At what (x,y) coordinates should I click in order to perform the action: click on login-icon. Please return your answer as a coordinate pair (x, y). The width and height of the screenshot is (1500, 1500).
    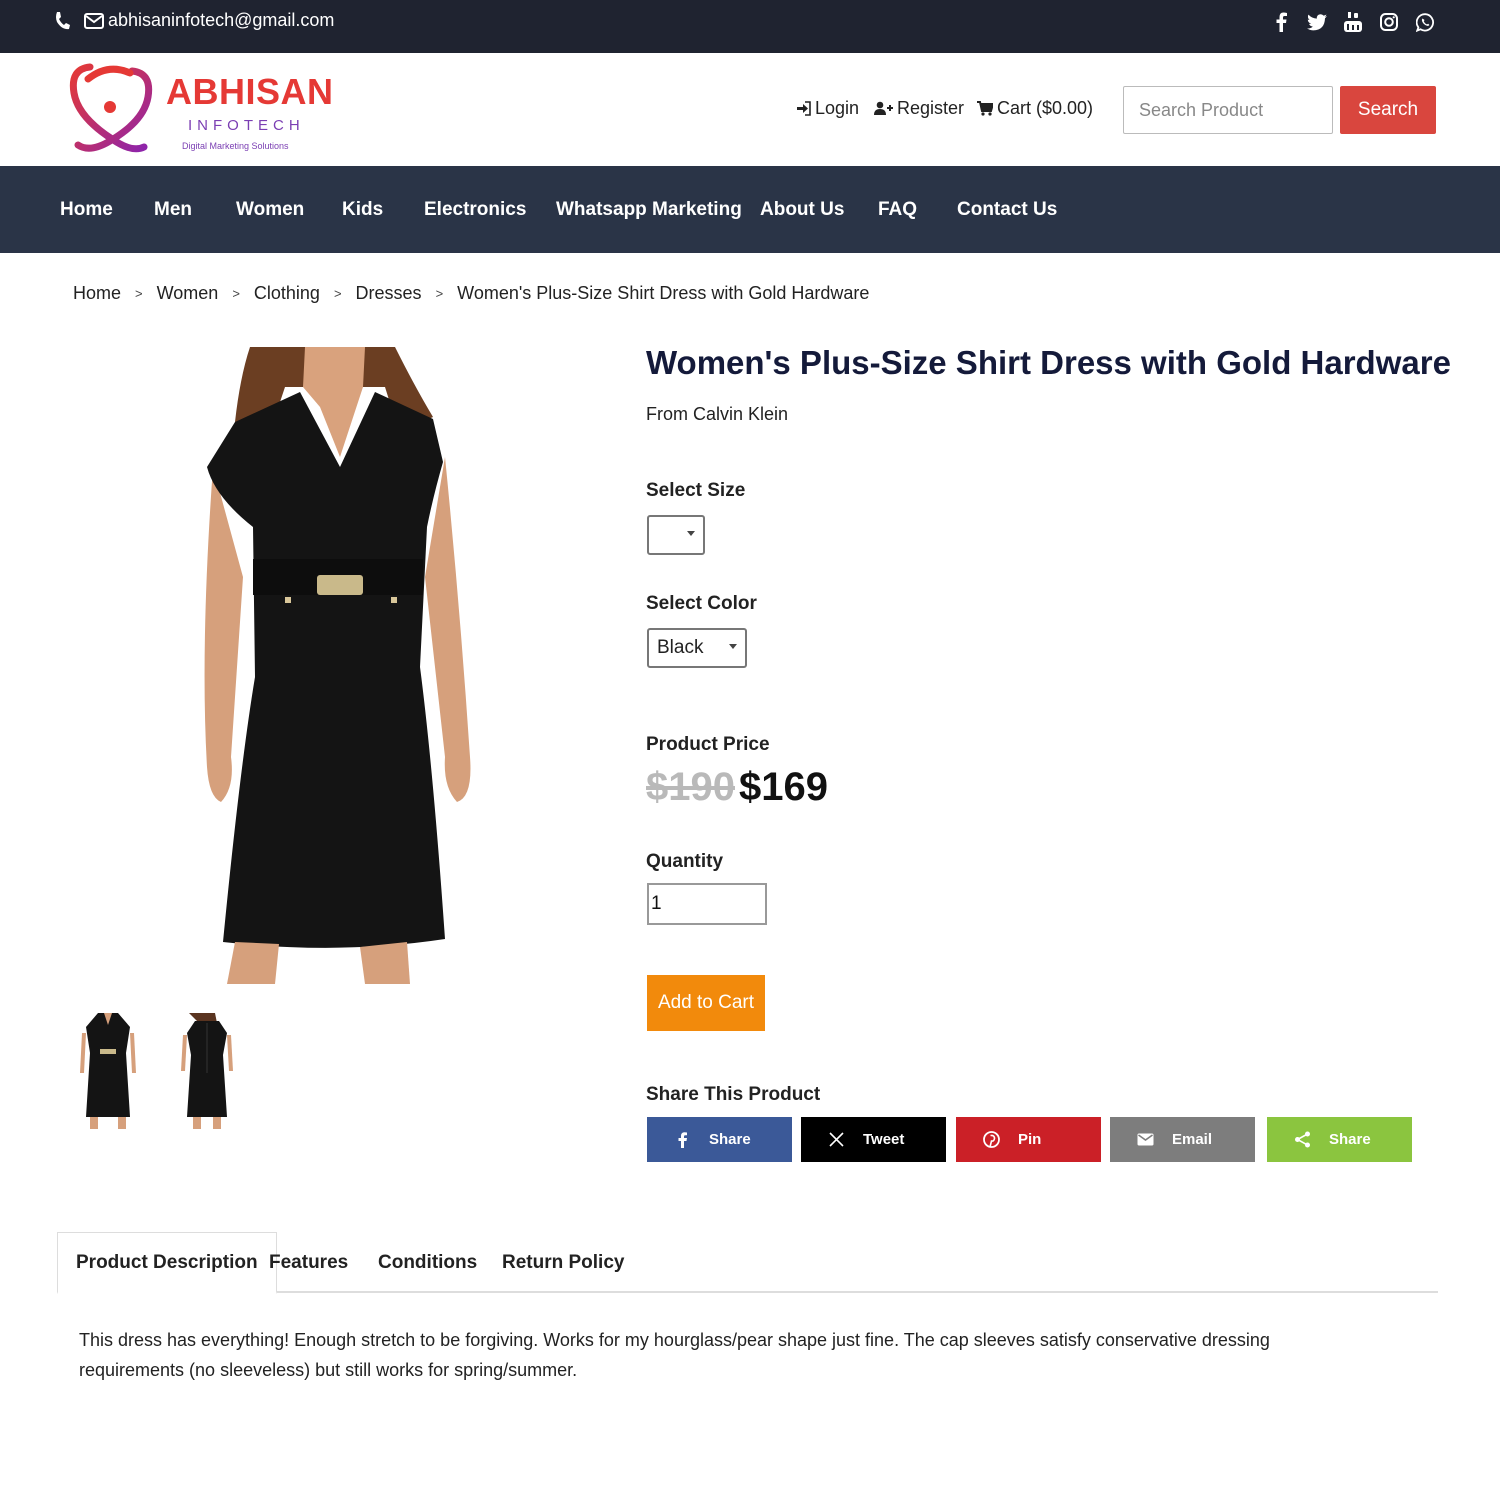
    Looking at the image, I should click on (804, 108).